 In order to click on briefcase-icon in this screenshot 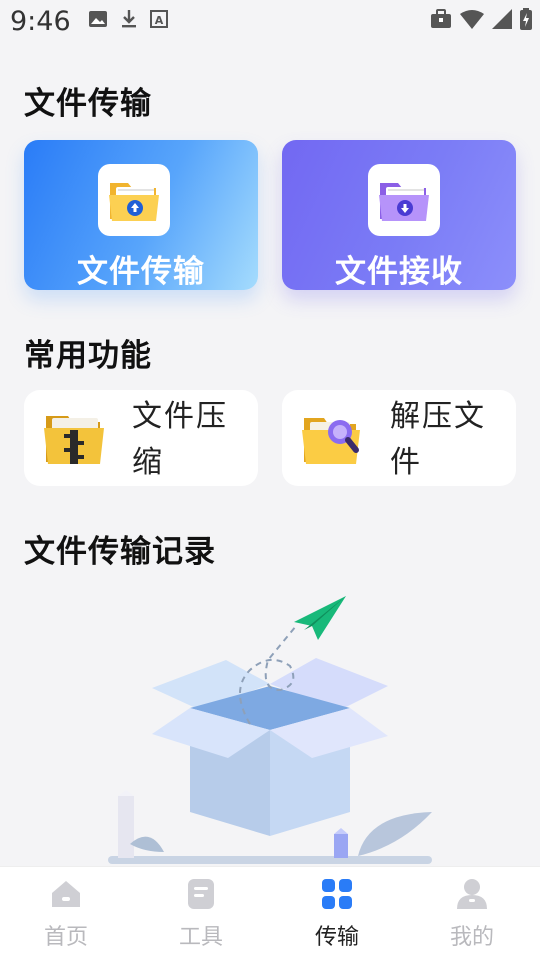, I will do `click(441, 18)`.